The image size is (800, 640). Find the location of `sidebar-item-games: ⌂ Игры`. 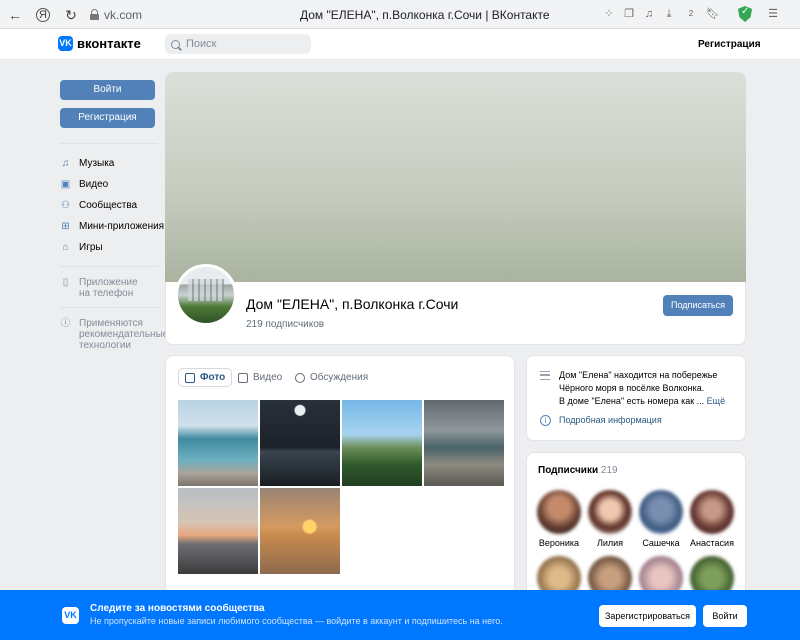

sidebar-item-games: ⌂ Игры is located at coordinates (81, 247).